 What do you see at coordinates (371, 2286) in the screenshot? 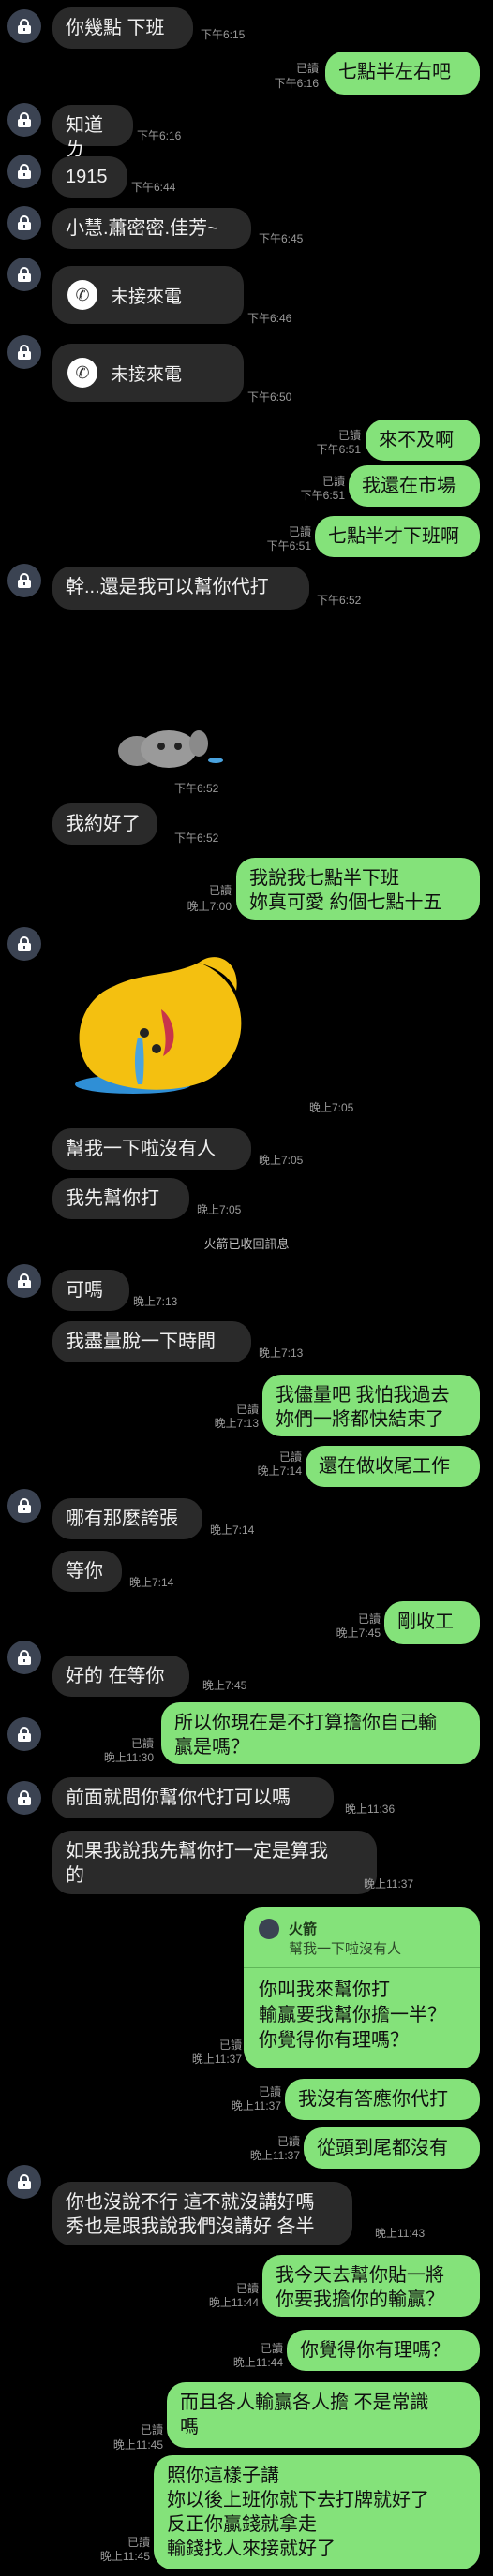
I see `message-outgoing: 我今天去幫你貼一將 你要我擔你的輸贏？` at bounding box center [371, 2286].